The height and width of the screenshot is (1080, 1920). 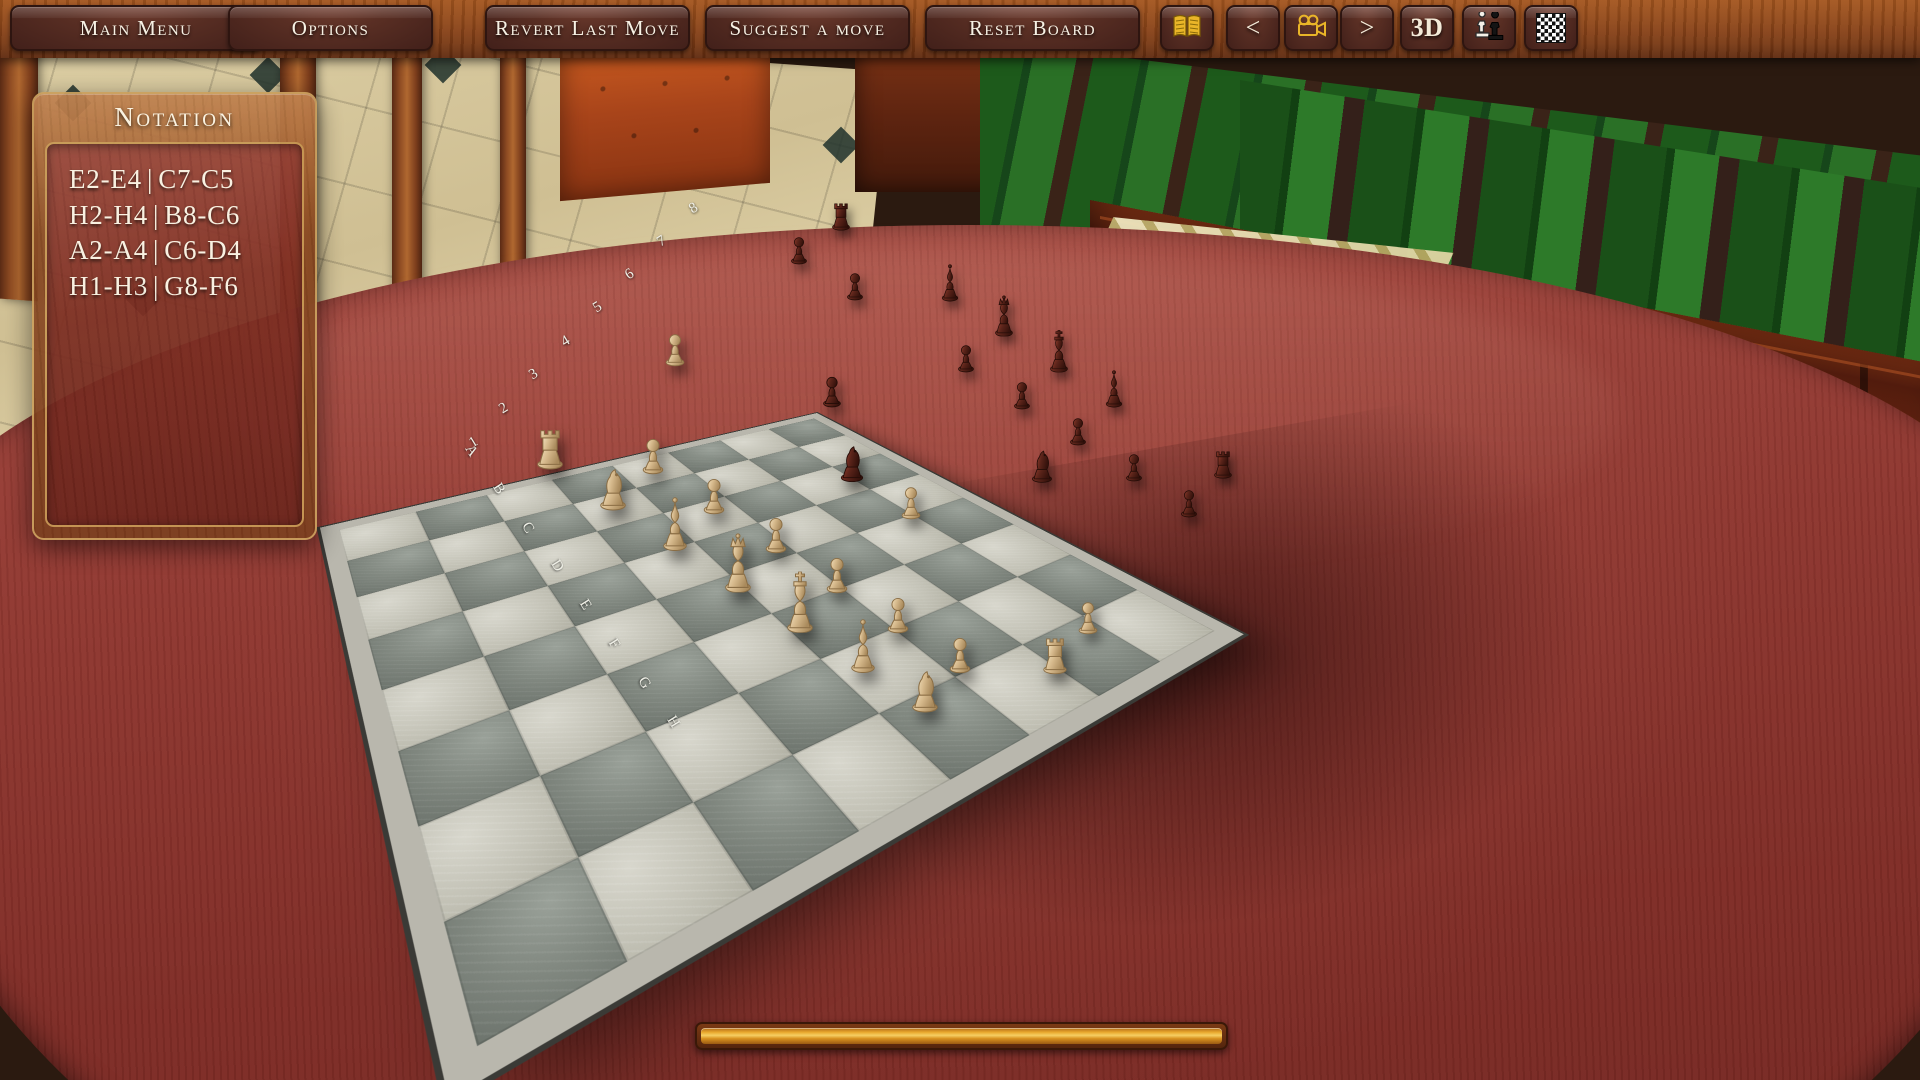 I want to click on button-label: Suggest a move, so click(x=807, y=27).